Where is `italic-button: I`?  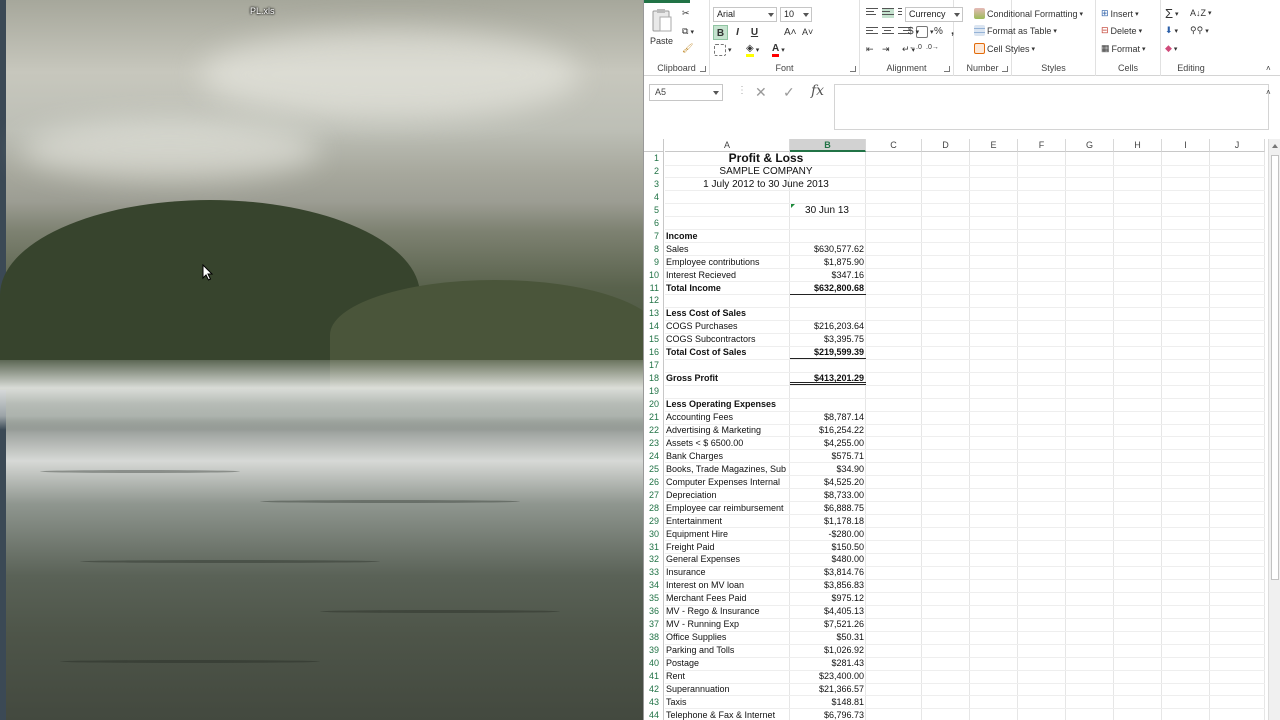
italic-button: I is located at coordinates (737, 32).